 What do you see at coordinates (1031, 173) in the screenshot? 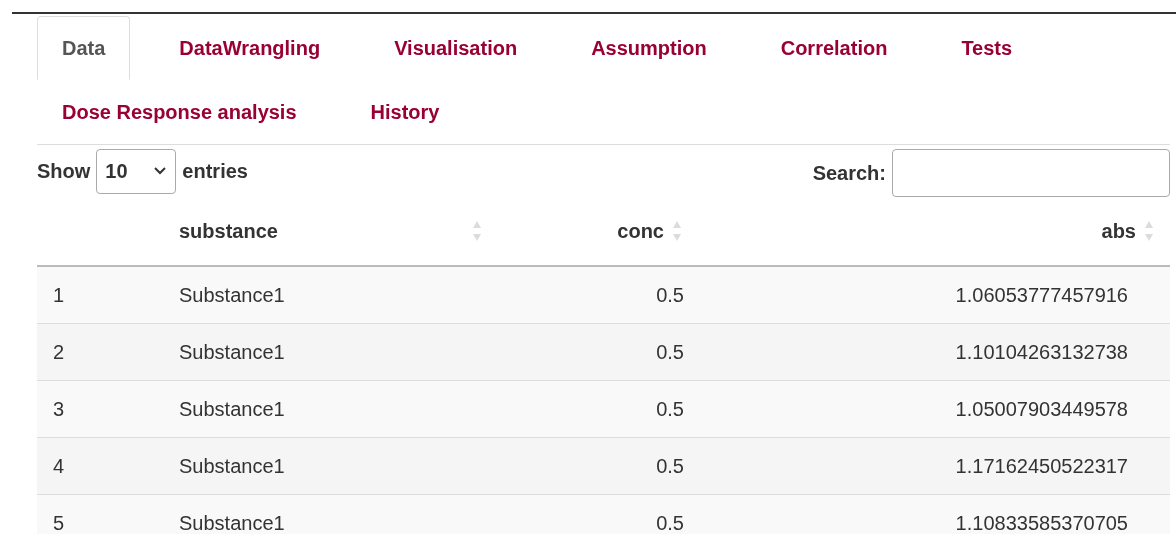
I see `search-field` at bounding box center [1031, 173].